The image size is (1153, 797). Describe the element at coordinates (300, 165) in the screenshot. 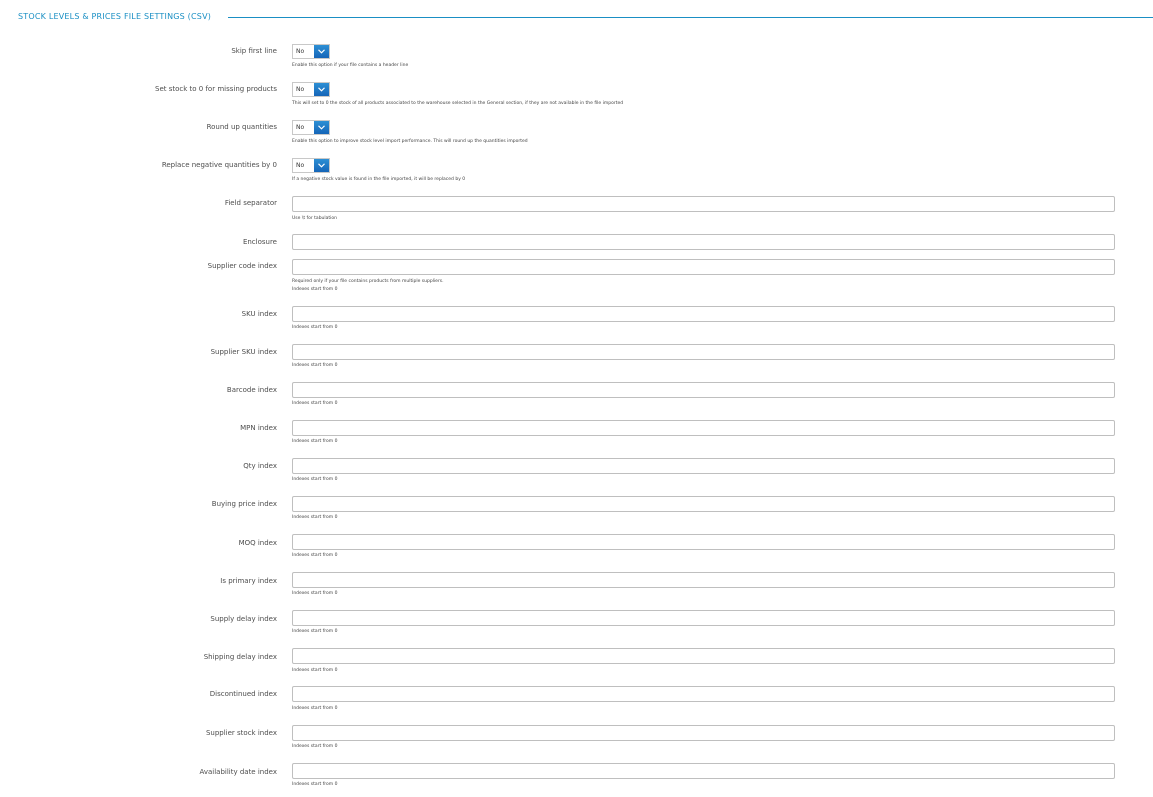

I see `replace-negative-value: No` at that location.